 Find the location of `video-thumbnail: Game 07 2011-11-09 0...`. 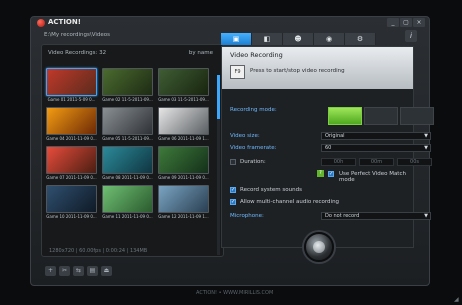

video-thumbnail: Game 07 2011-11-09 0... is located at coordinates (71, 164).